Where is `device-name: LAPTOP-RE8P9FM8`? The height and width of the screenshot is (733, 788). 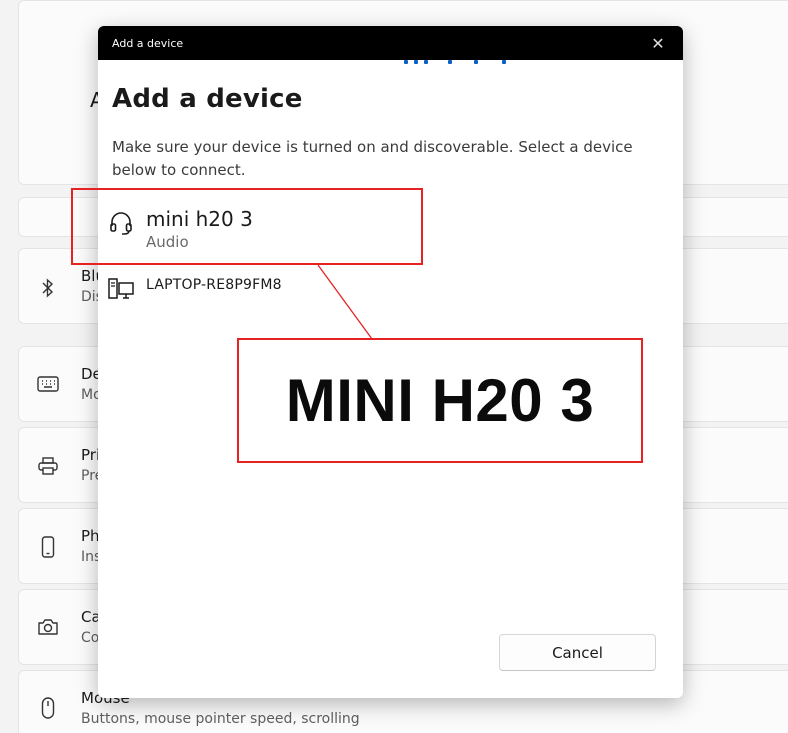 device-name: LAPTOP-RE8P9FM8 is located at coordinates (214, 285).